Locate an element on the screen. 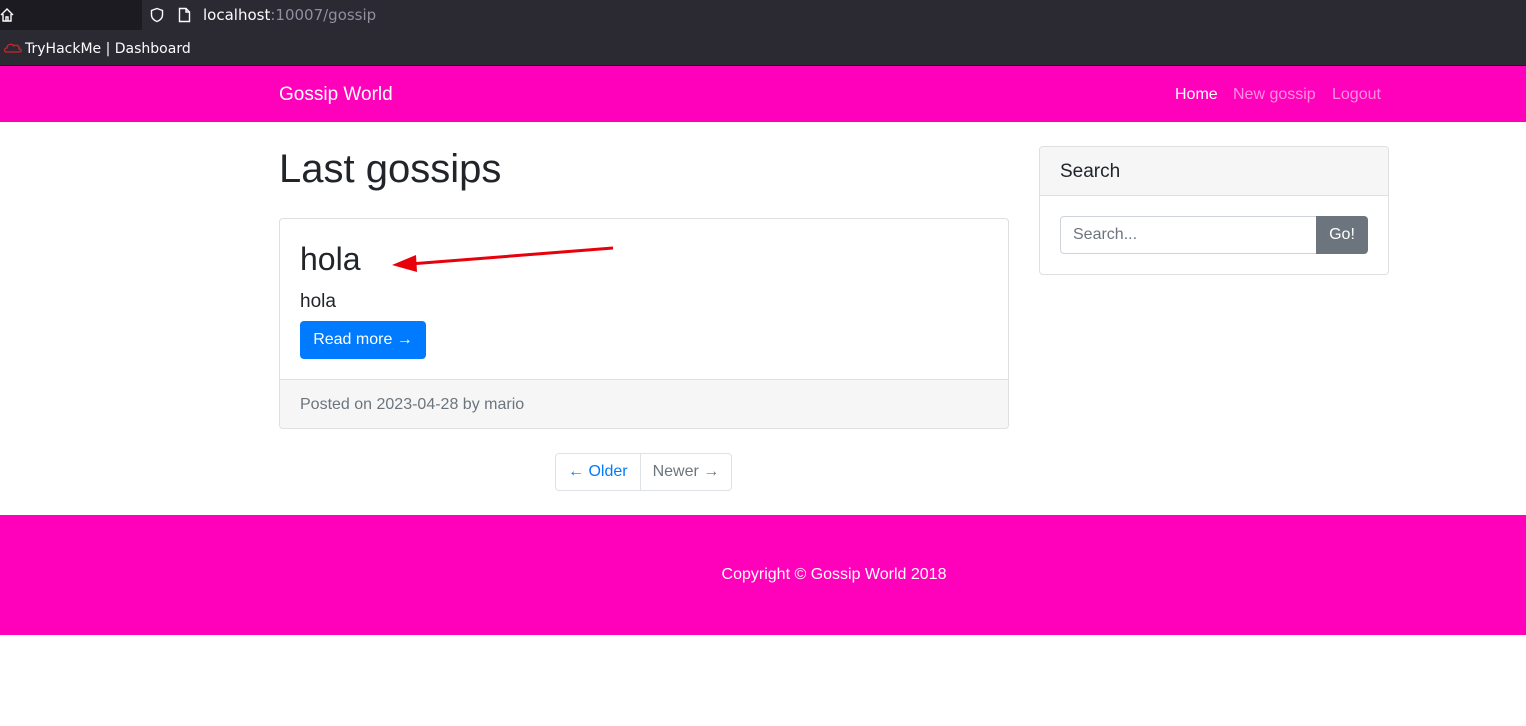 This screenshot has height=726, width=1526. brand-link: Gossip World is located at coordinates (336, 95).